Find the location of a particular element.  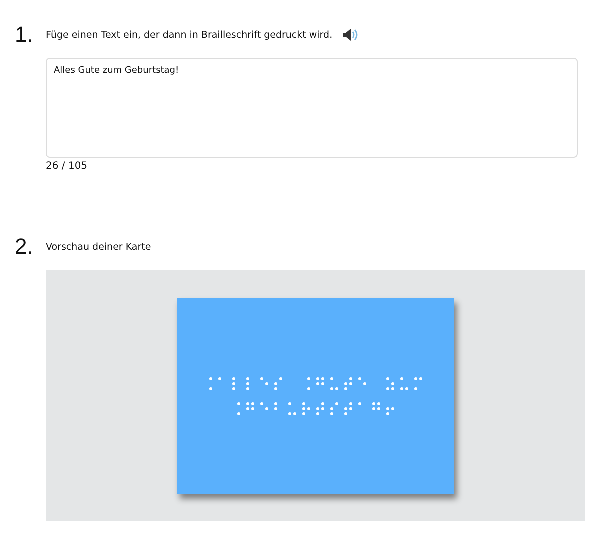

character-counter: 26 / 105 is located at coordinates (67, 166).